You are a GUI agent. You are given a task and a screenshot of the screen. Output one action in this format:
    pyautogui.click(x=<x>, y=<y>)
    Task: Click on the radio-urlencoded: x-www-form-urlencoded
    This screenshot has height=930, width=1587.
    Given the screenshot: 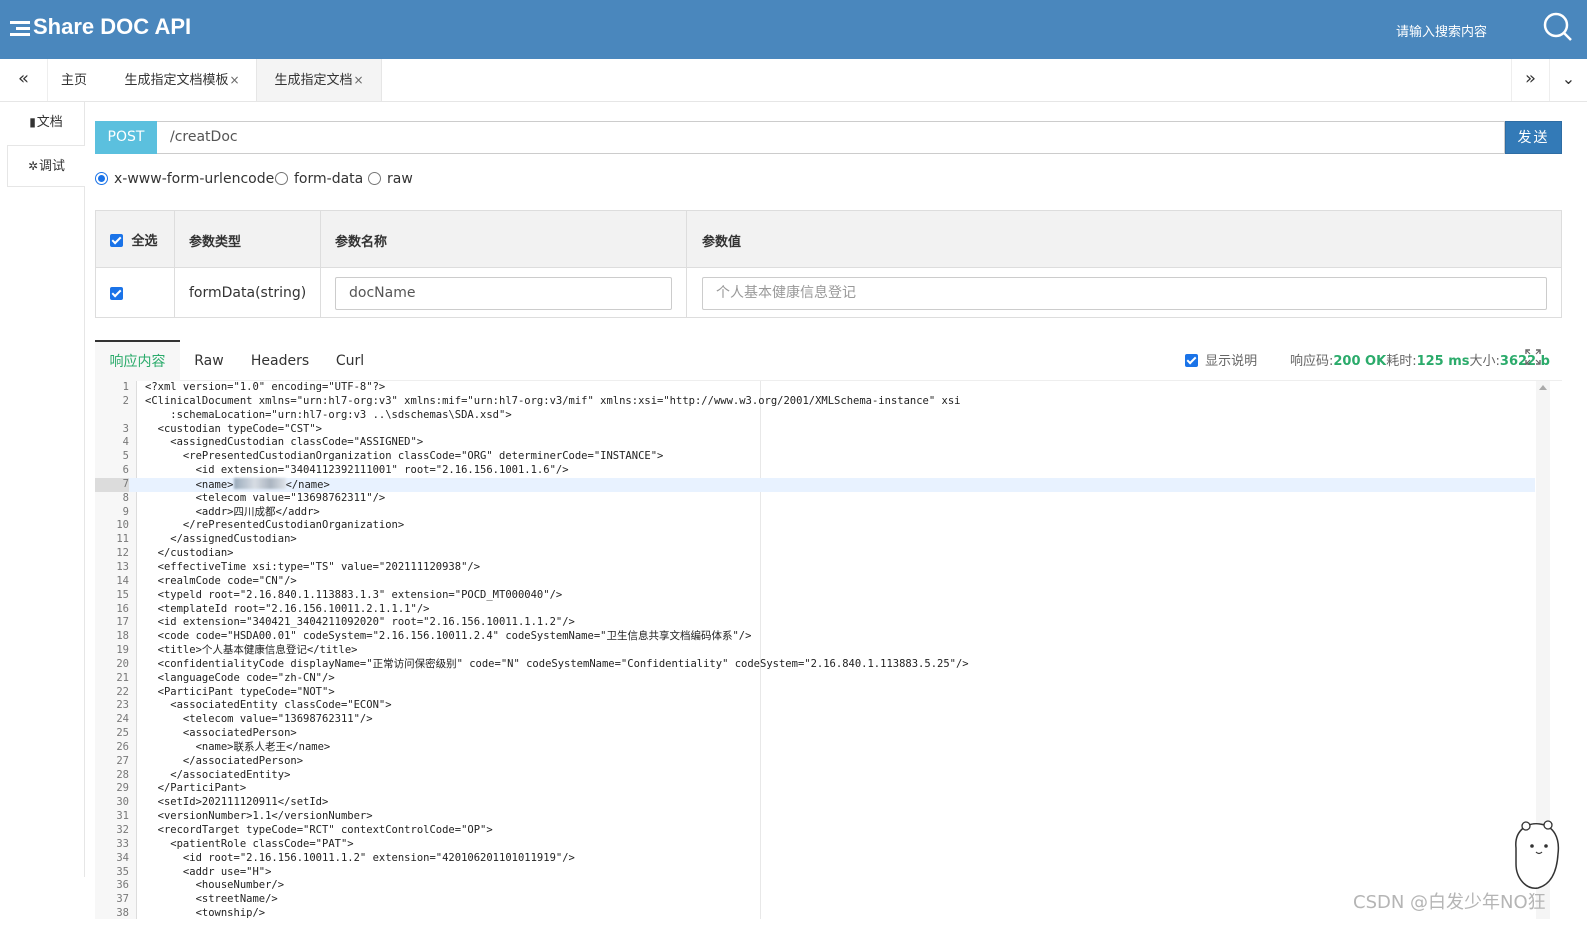 What is the action you would take?
    pyautogui.click(x=189, y=179)
    